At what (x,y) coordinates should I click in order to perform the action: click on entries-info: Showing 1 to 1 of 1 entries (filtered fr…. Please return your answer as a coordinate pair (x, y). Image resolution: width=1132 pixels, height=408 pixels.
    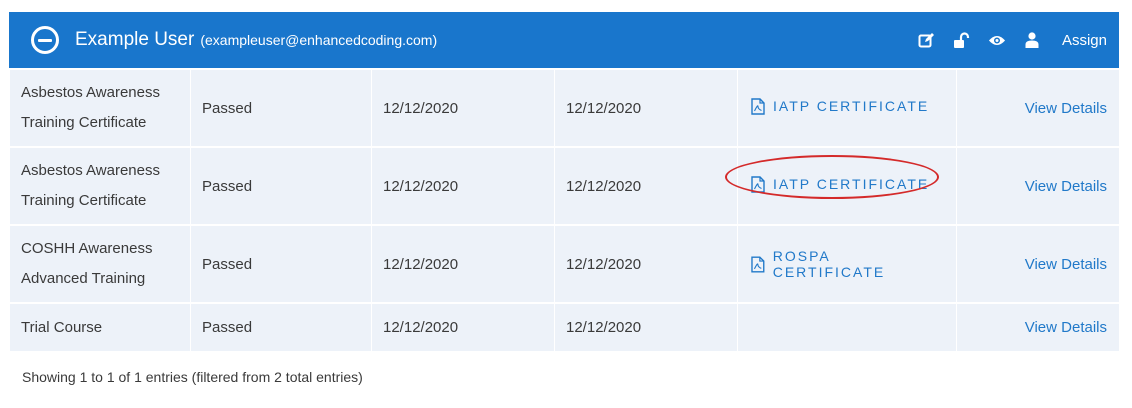
    Looking at the image, I should click on (192, 377).